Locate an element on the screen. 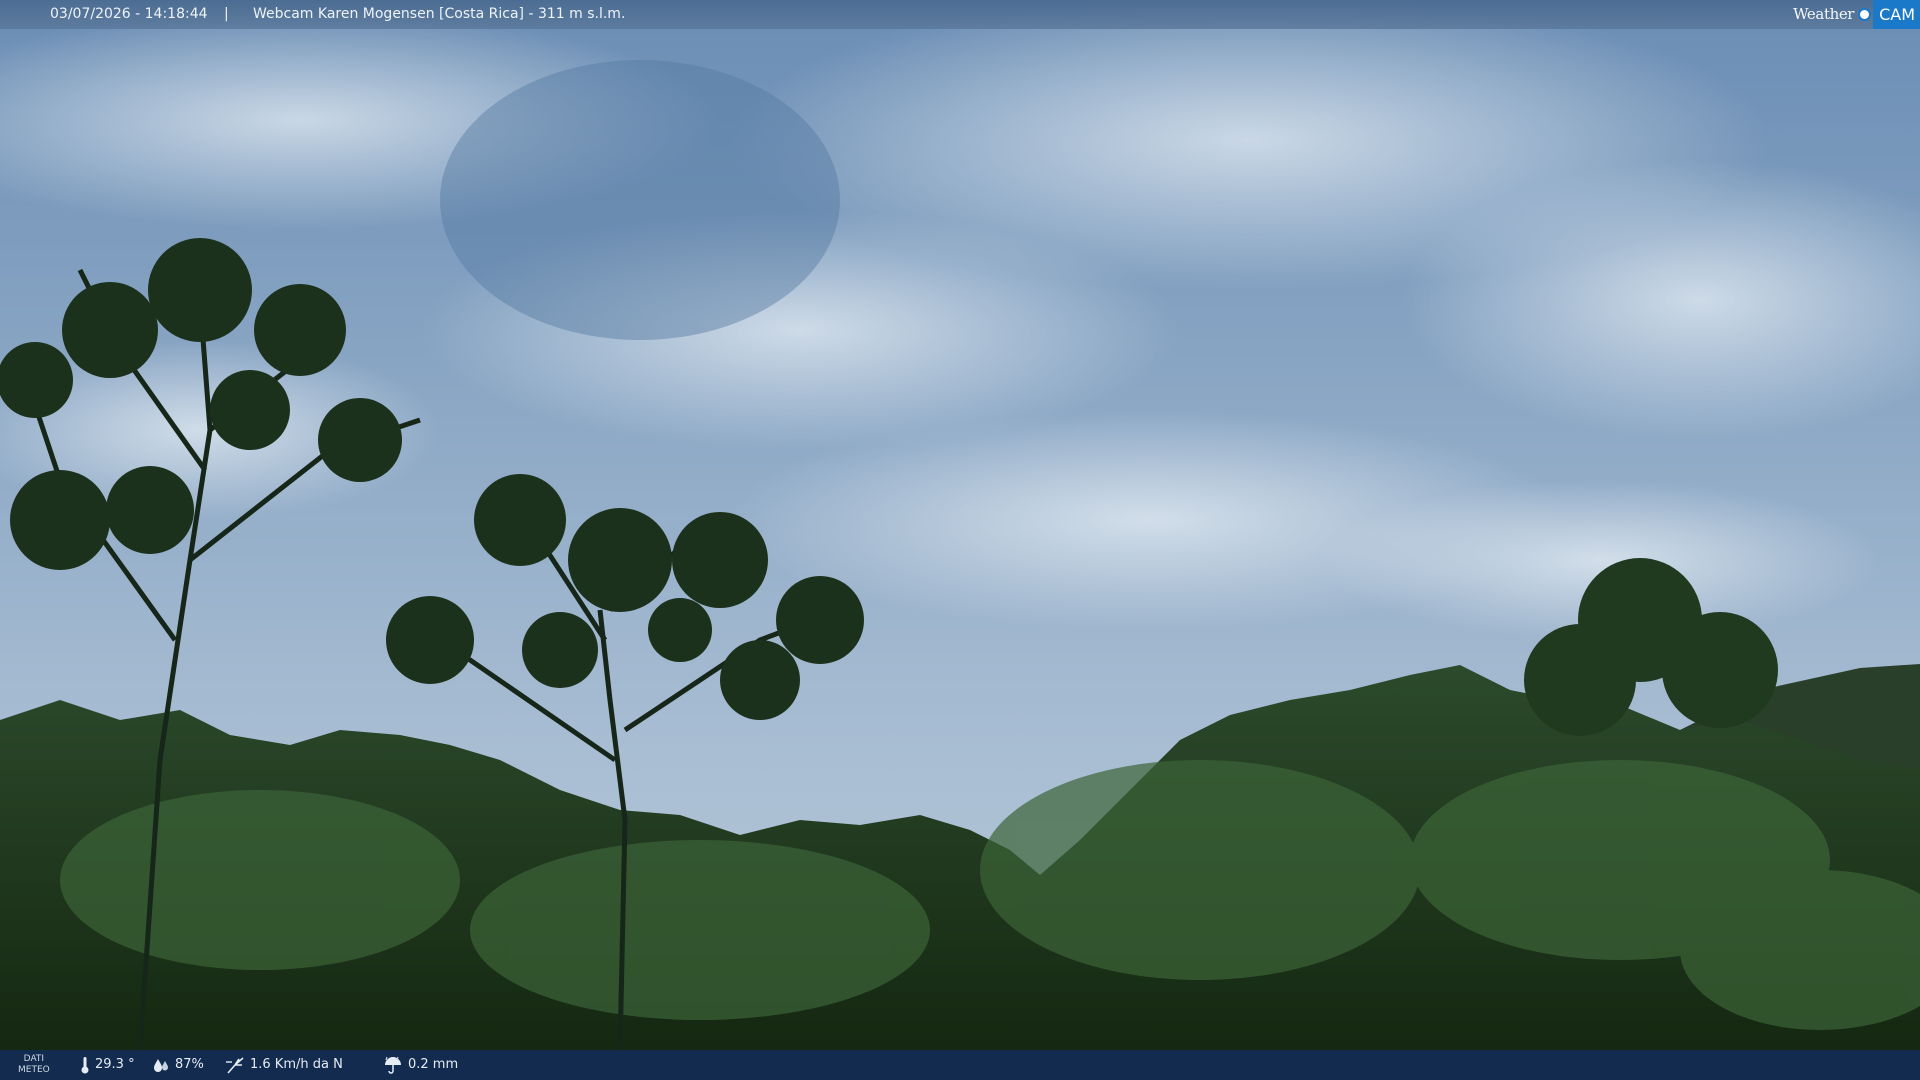 The height and width of the screenshot is (1080, 1920). rain-reading: 0.2 mm is located at coordinates (420, 1065).